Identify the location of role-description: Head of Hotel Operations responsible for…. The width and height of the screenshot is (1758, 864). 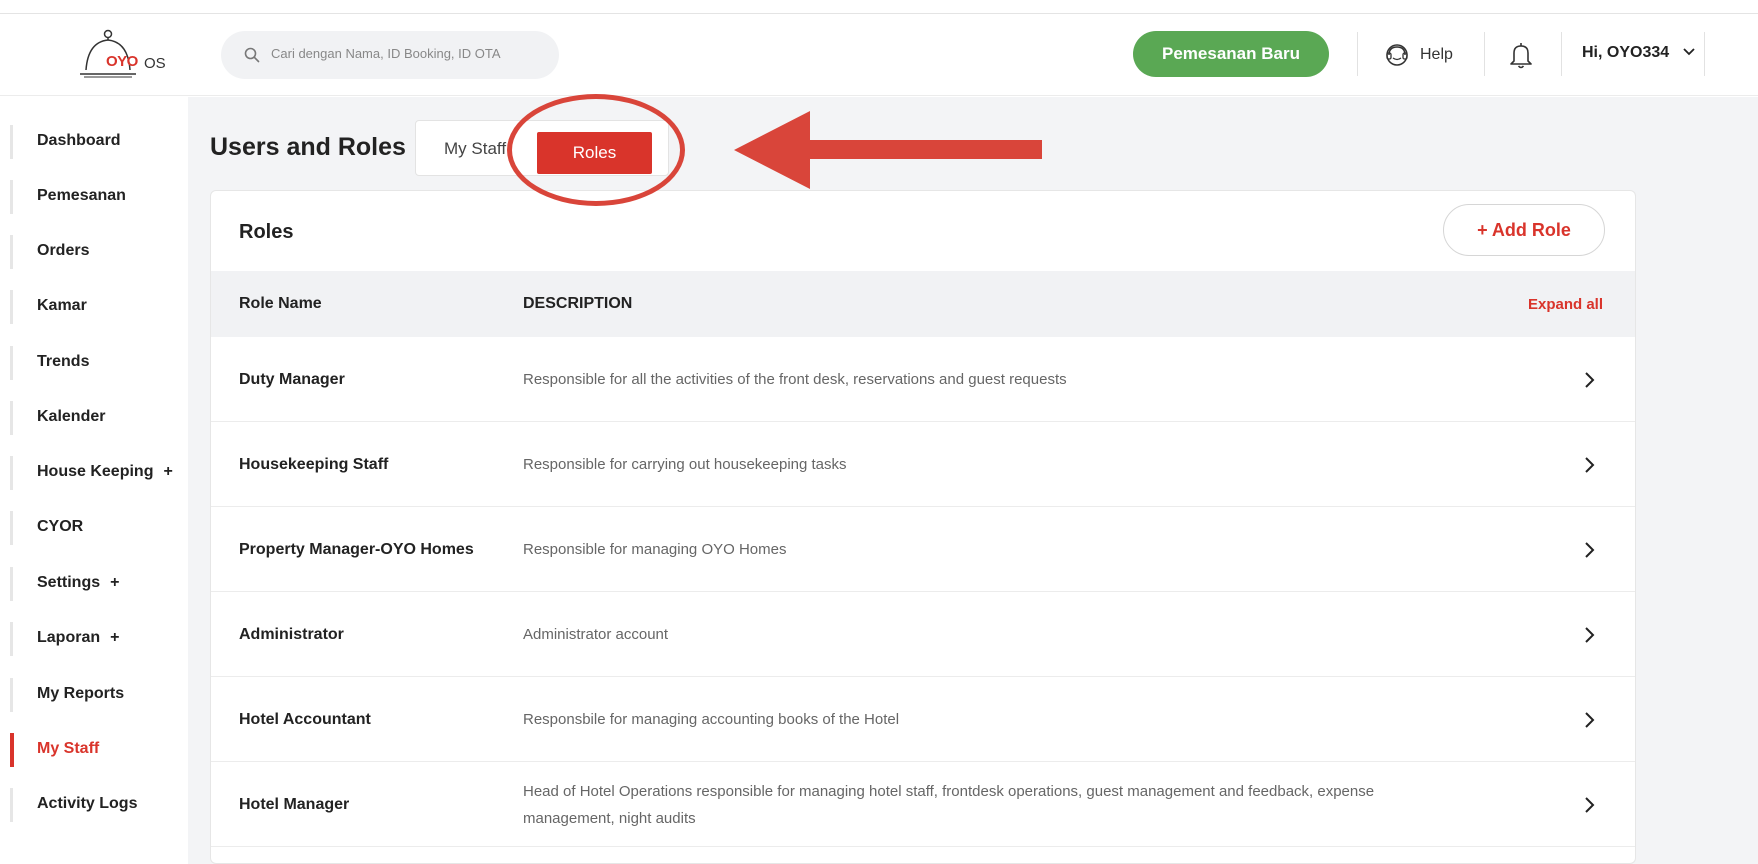
(949, 804).